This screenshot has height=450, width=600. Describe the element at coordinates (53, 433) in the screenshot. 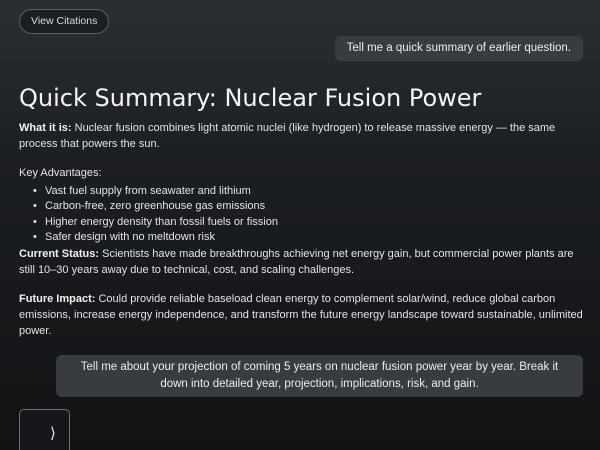

I see `chevron-right-icon: ⟩` at that location.